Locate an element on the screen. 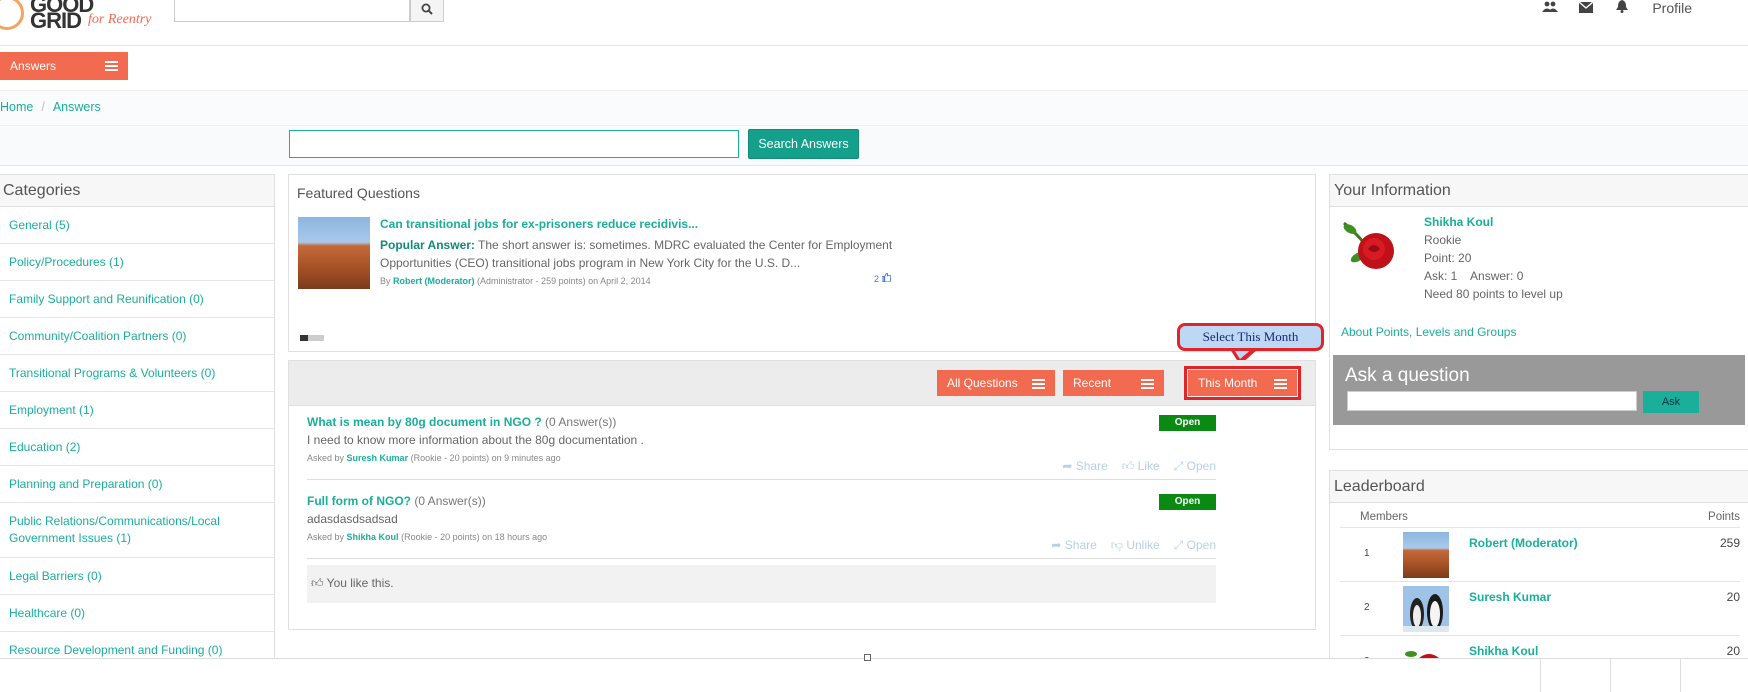 The width and height of the screenshot is (1748, 692). answers-search-input is located at coordinates (514, 144).